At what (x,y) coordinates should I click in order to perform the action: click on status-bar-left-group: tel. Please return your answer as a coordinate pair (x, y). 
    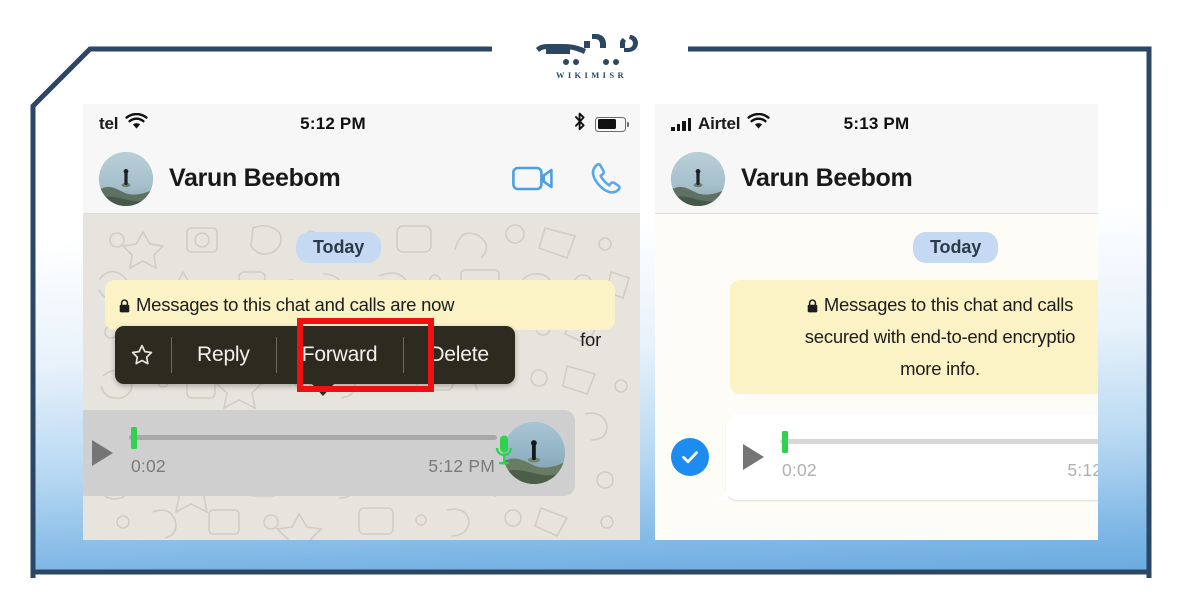
    Looking at the image, I should click on (123, 123).